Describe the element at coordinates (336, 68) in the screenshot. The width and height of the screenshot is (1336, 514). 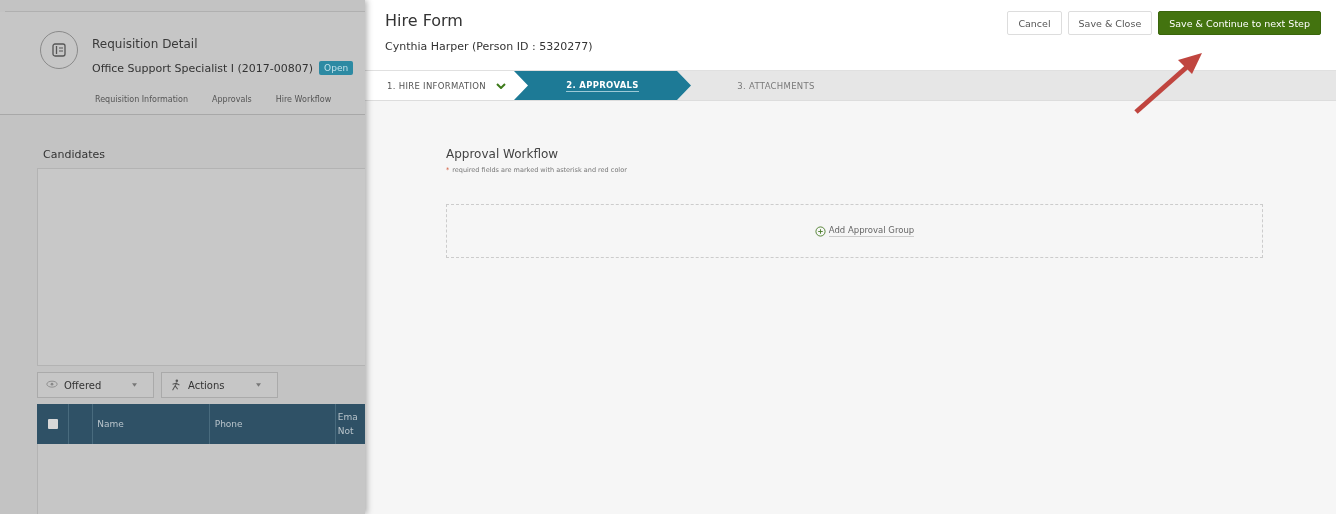
I see `status-badge: Open` at that location.